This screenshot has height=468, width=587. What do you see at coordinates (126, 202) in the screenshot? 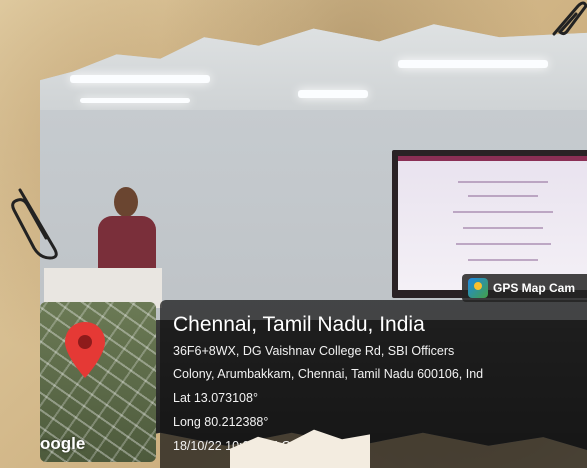
I see `speaker-head` at bounding box center [126, 202].